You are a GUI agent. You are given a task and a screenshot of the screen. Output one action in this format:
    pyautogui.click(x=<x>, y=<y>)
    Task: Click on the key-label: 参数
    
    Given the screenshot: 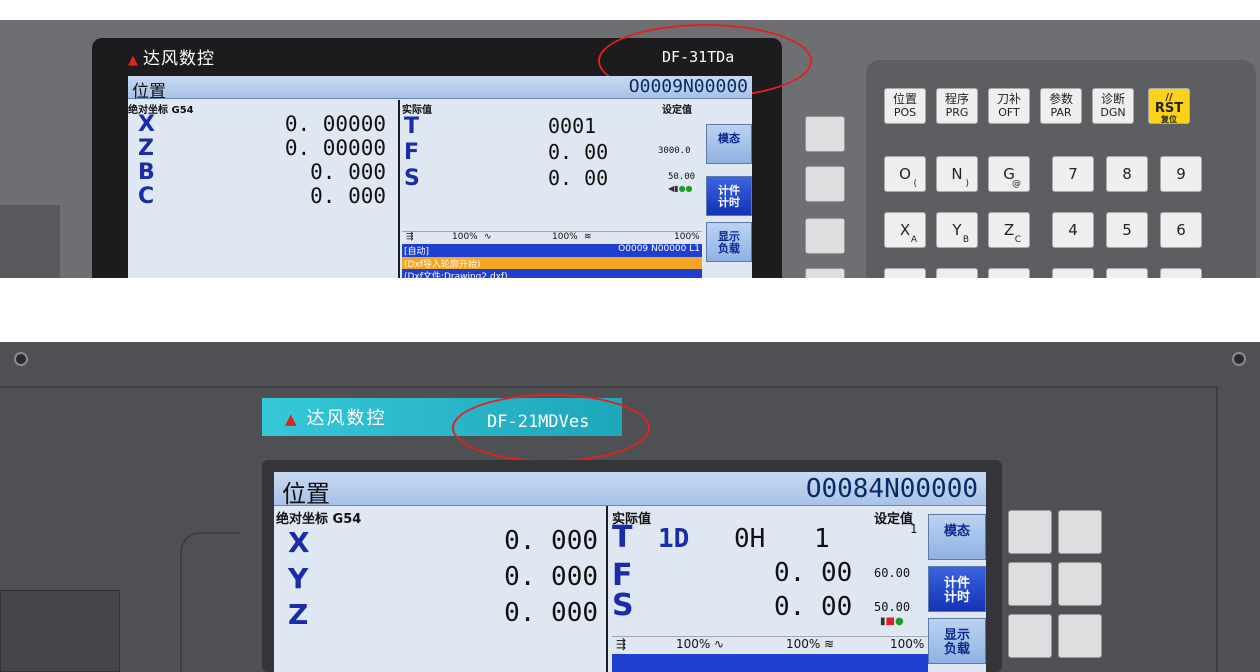 What is the action you would take?
    pyautogui.click(x=1060, y=99)
    